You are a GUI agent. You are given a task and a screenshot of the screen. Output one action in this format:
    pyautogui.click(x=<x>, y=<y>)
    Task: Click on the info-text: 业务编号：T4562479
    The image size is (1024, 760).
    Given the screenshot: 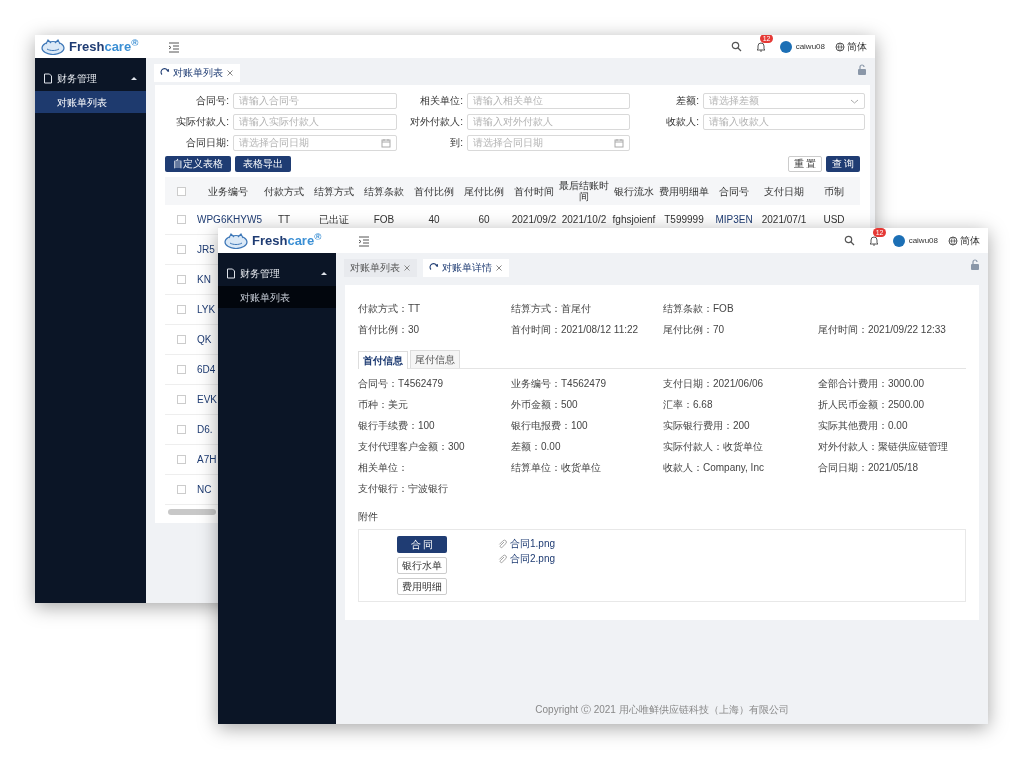 What is the action you would take?
    pyautogui.click(x=559, y=384)
    